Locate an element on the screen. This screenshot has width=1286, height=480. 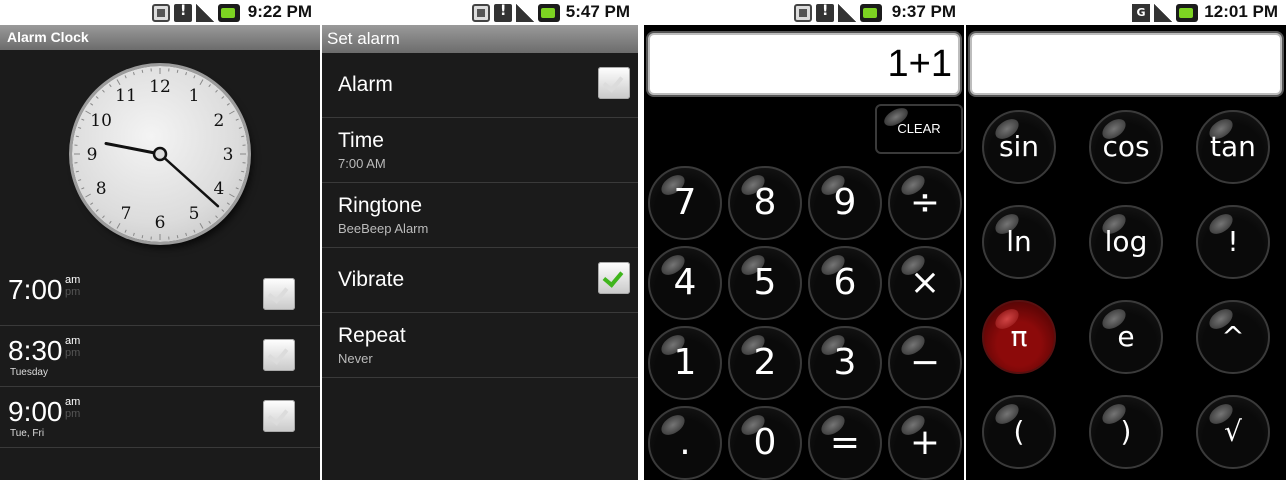
calc-key-1: 8 is located at coordinates (765, 203).